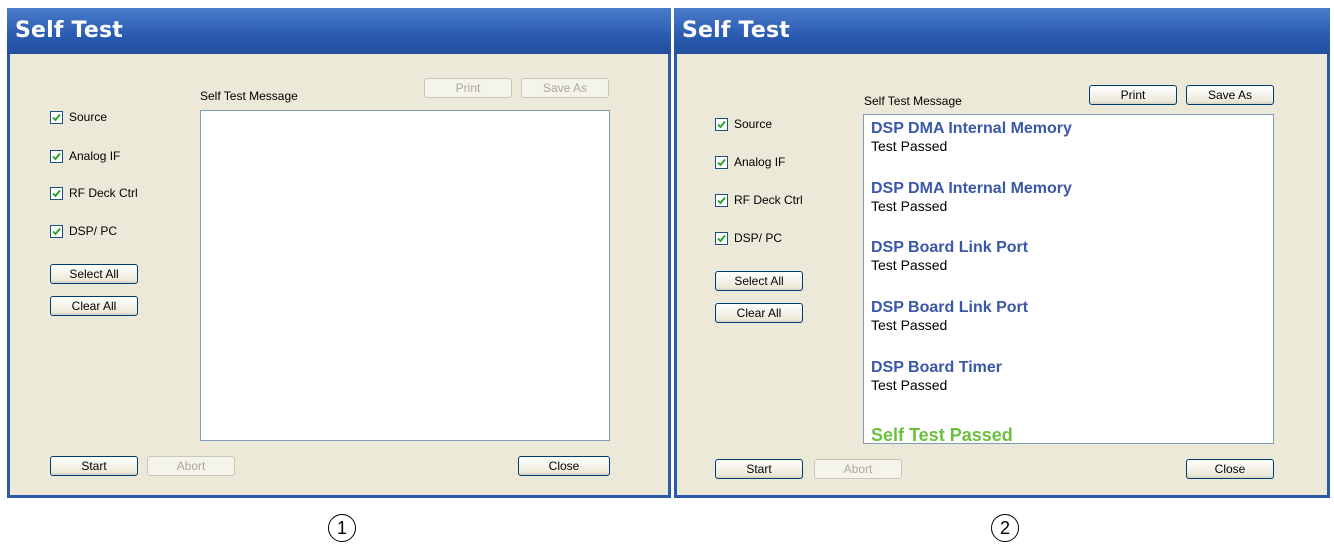 The width and height of the screenshot is (1334, 549). I want to click on message-test-name: DSP Board Timer, so click(937, 367).